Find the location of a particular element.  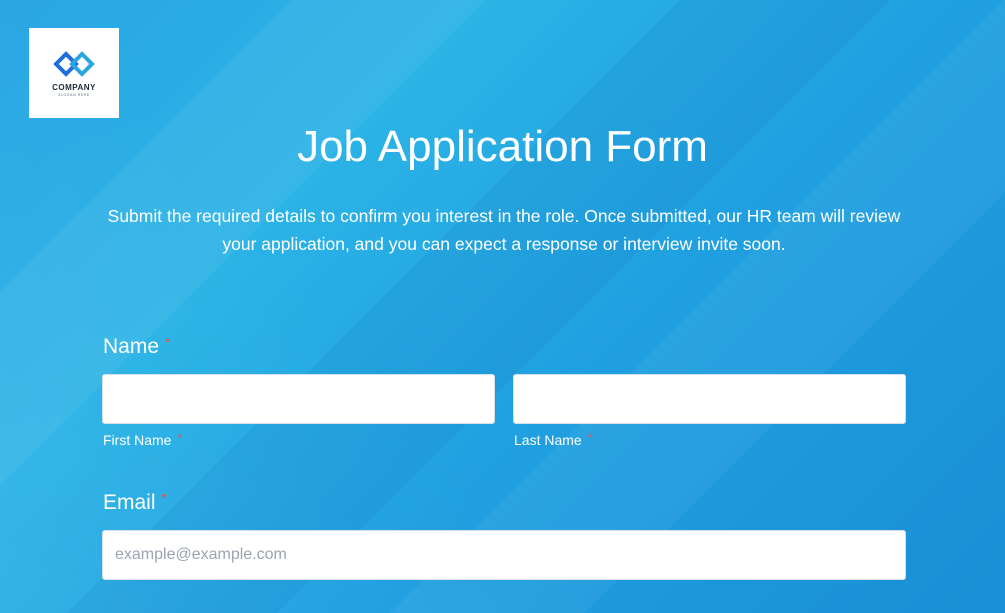

email-field-label: Email * is located at coordinates (135, 502).